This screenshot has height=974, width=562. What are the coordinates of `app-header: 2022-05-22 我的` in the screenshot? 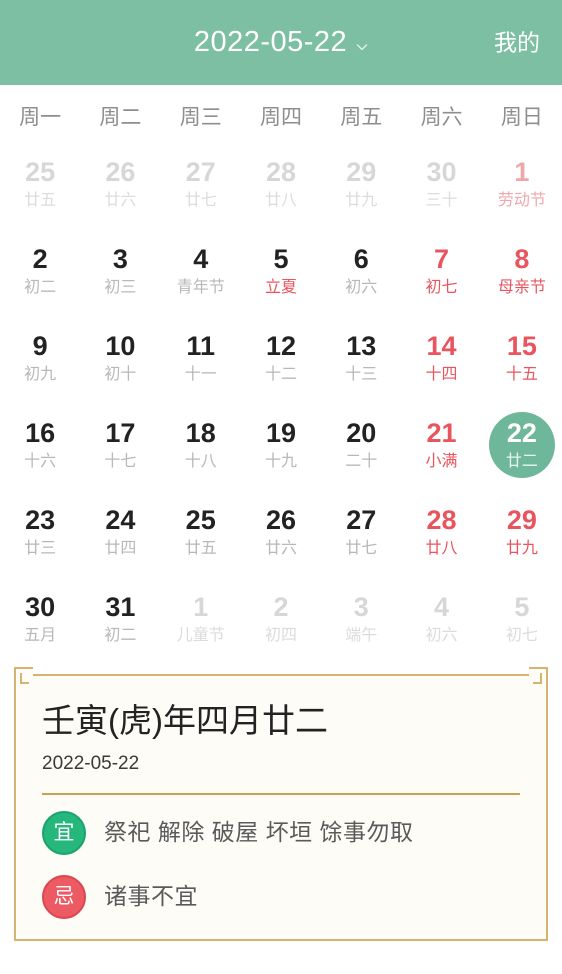 It's located at (281, 42).